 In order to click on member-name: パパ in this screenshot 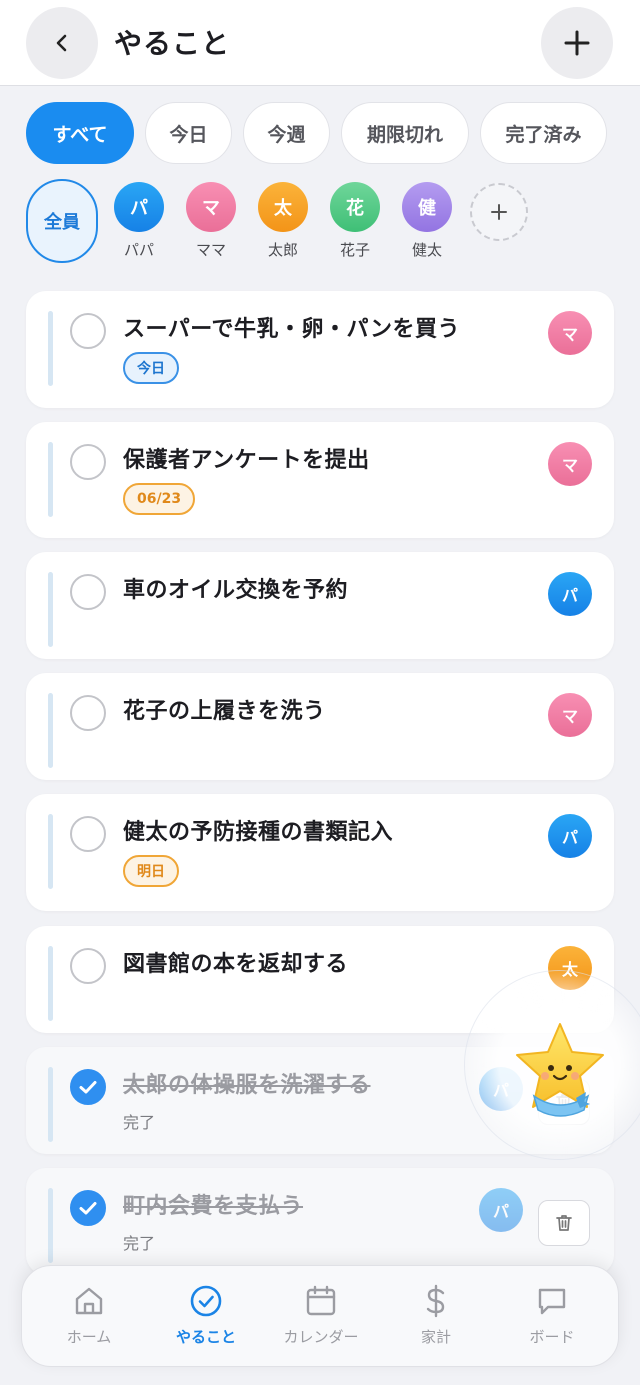, I will do `click(138, 250)`.